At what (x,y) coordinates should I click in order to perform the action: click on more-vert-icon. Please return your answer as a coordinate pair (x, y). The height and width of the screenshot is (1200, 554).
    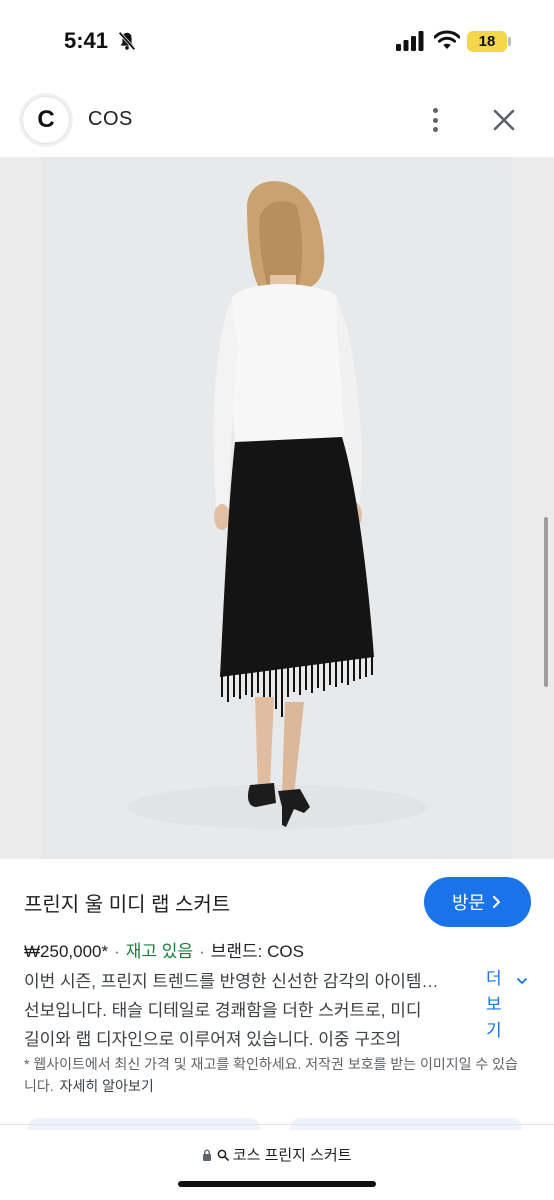
    Looking at the image, I should click on (435, 120).